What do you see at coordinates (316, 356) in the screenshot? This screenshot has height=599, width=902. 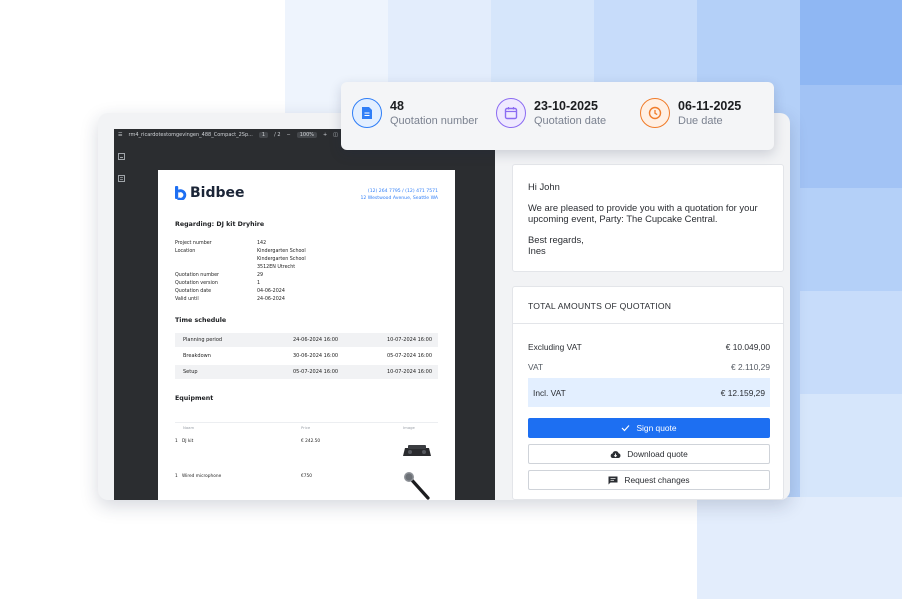 I see `schedule-start: 30-06-2024 16:00` at bounding box center [316, 356].